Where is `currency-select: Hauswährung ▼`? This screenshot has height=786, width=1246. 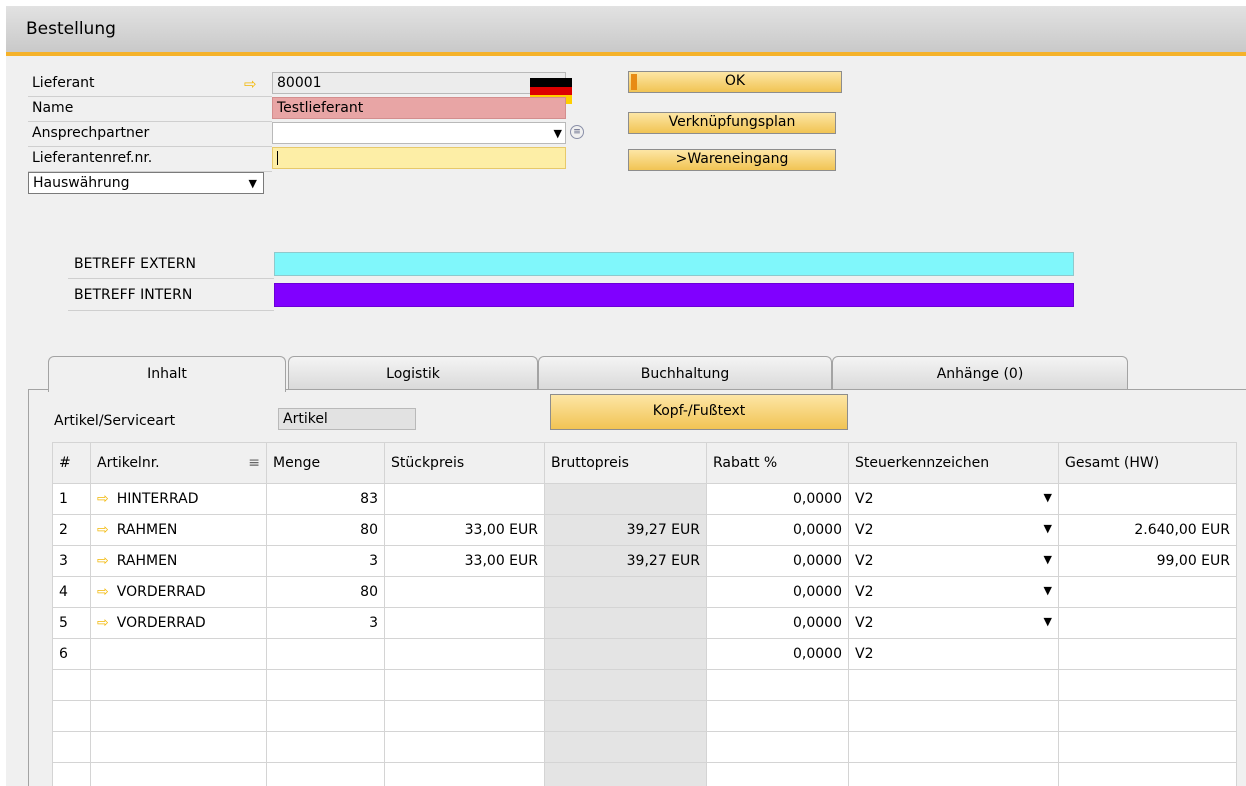 currency-select: Hauswährung ▼ is located at coordinates (146, 183).